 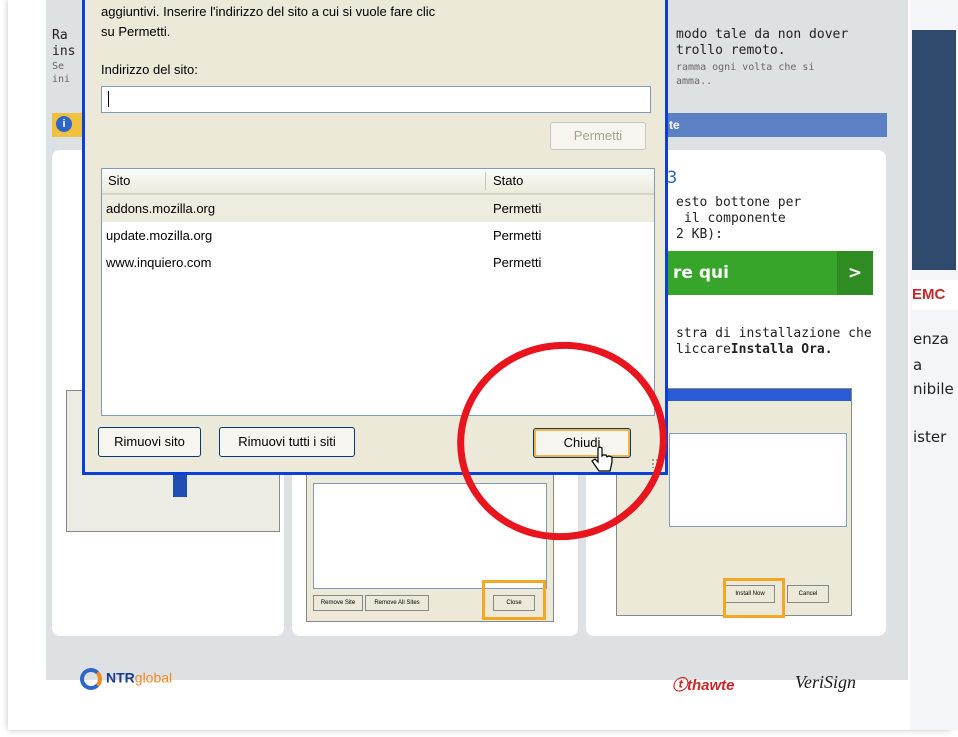 What do you see at coordinates (91, 679) in the screenshot?
I see `ntr-logo-icon` at bounding box center [91, 679].